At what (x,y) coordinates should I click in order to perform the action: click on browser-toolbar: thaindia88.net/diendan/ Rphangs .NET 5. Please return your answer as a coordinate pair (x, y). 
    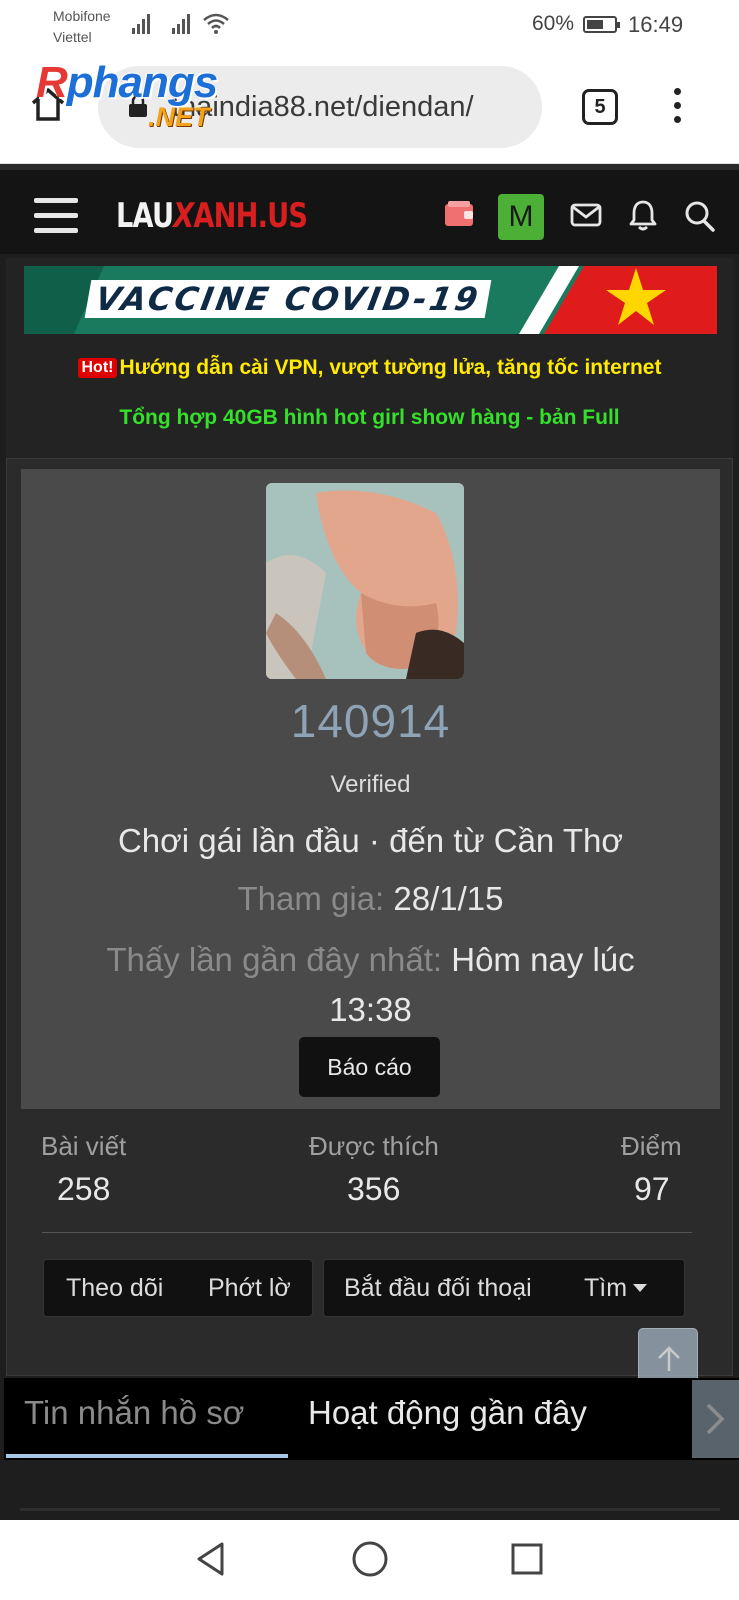
    Looking at the image, I should click on (369, 110).